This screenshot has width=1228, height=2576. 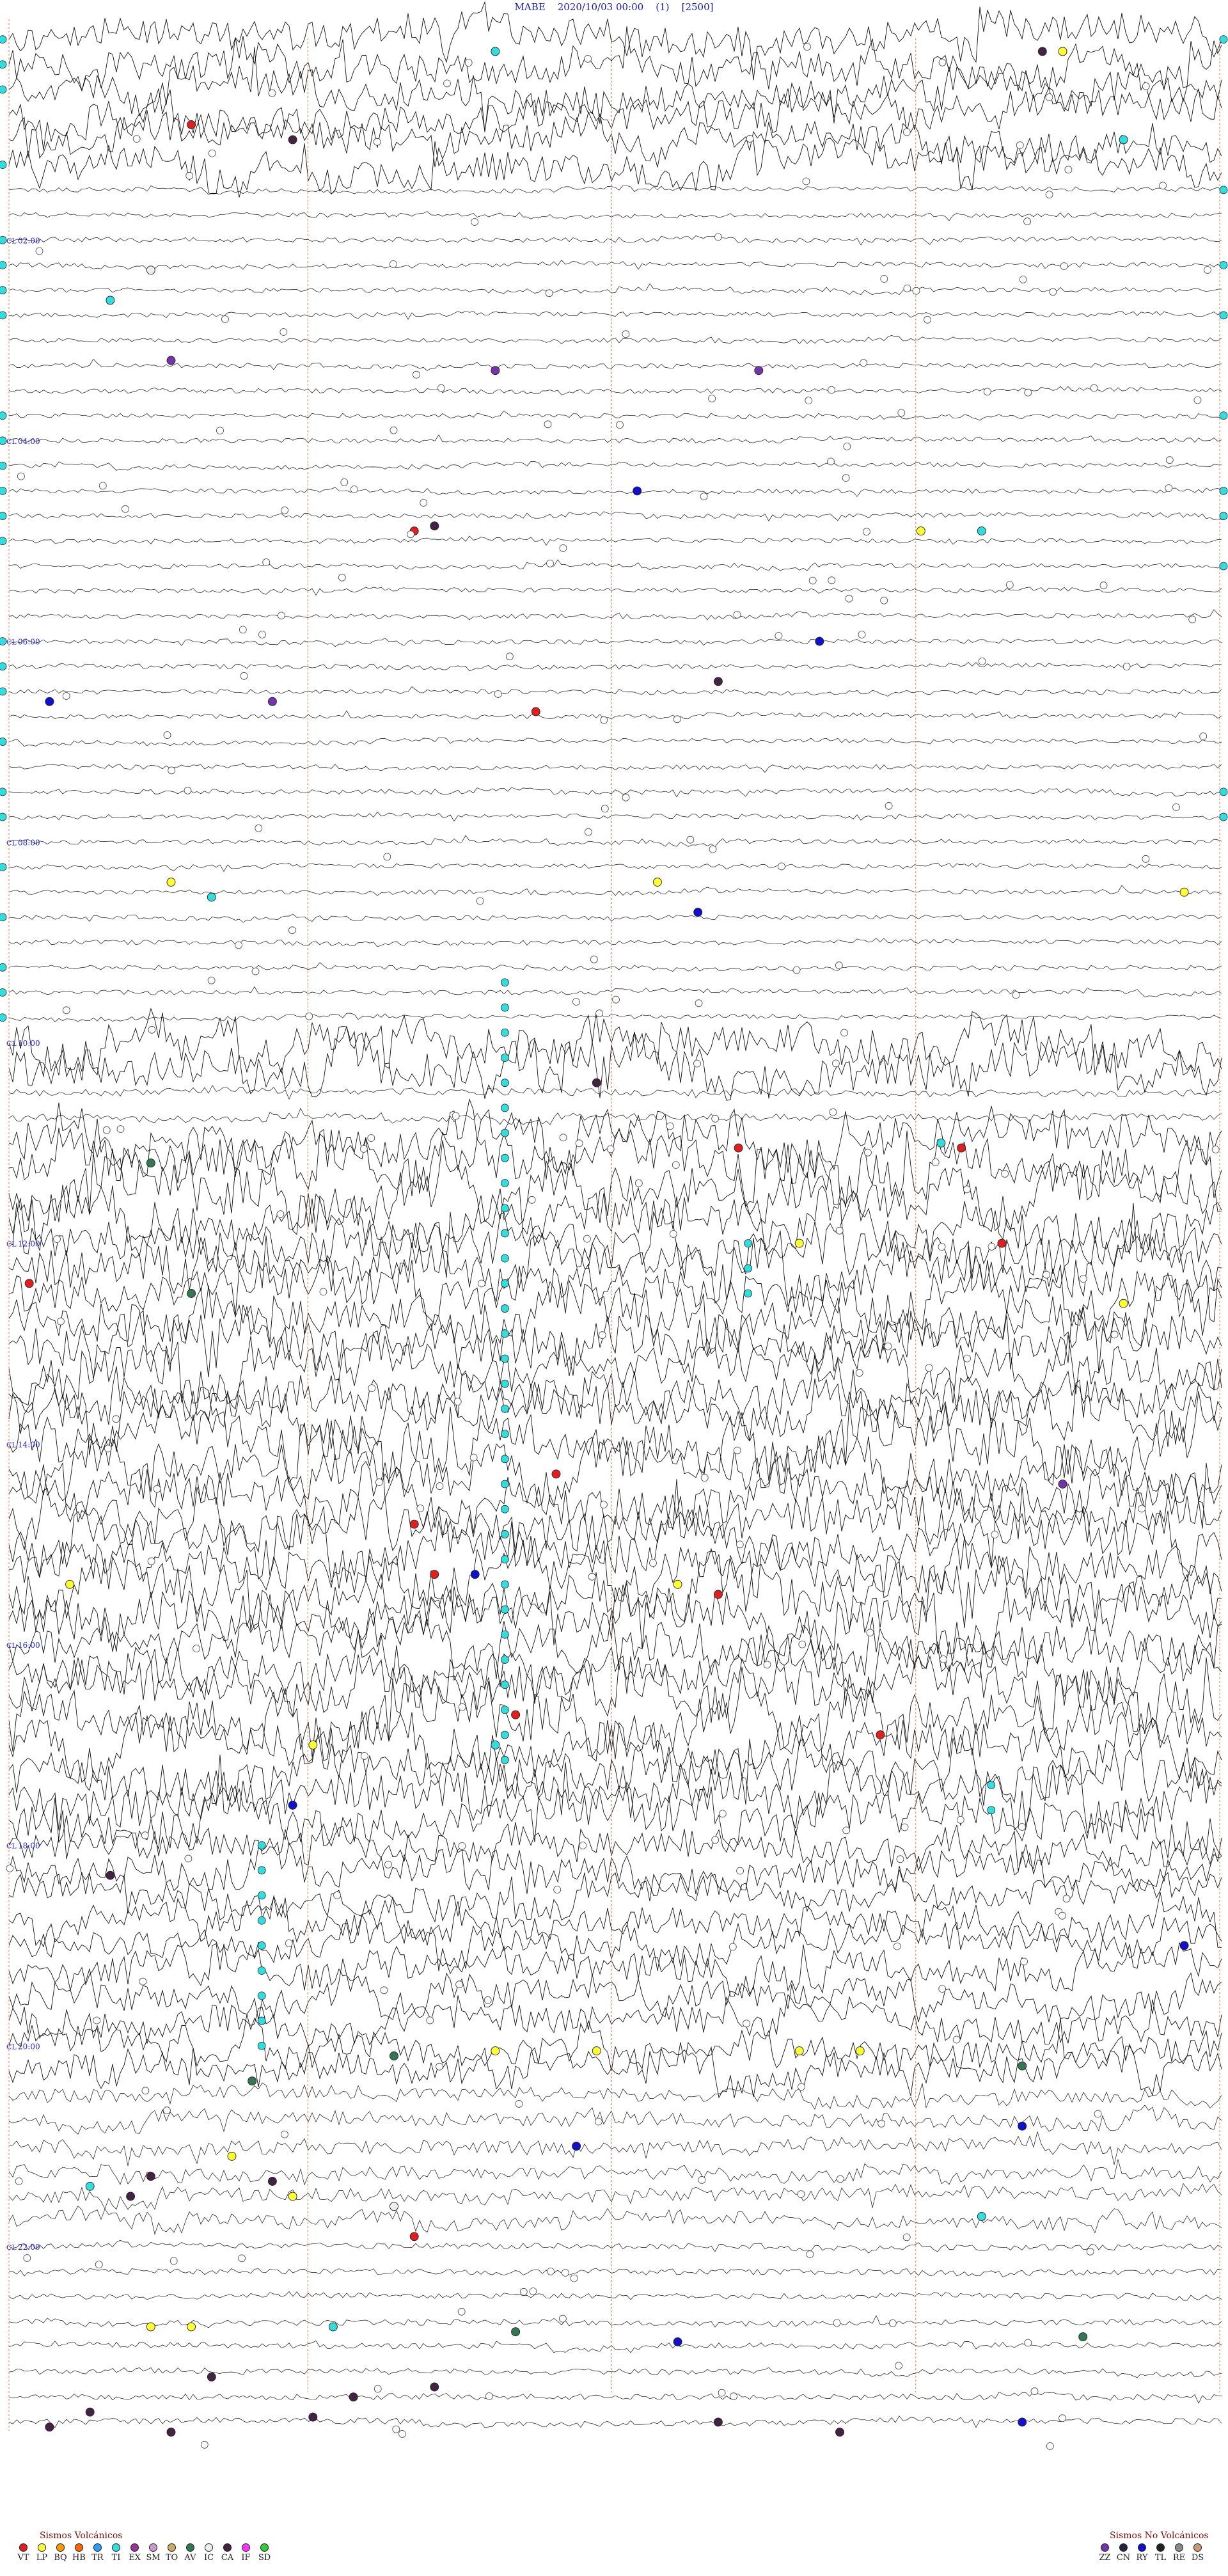 I want to click on event-marker-zz, so click(x=759, y=371).